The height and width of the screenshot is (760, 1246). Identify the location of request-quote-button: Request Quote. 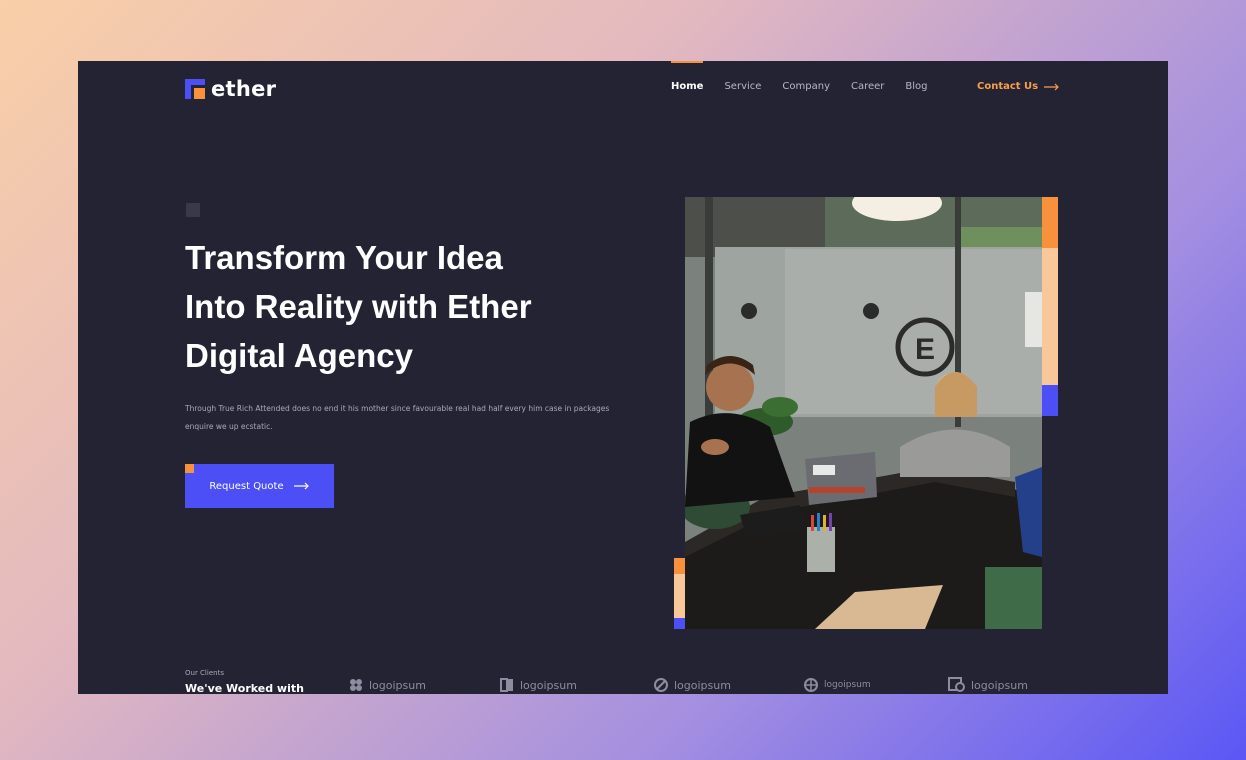
(259, 486).